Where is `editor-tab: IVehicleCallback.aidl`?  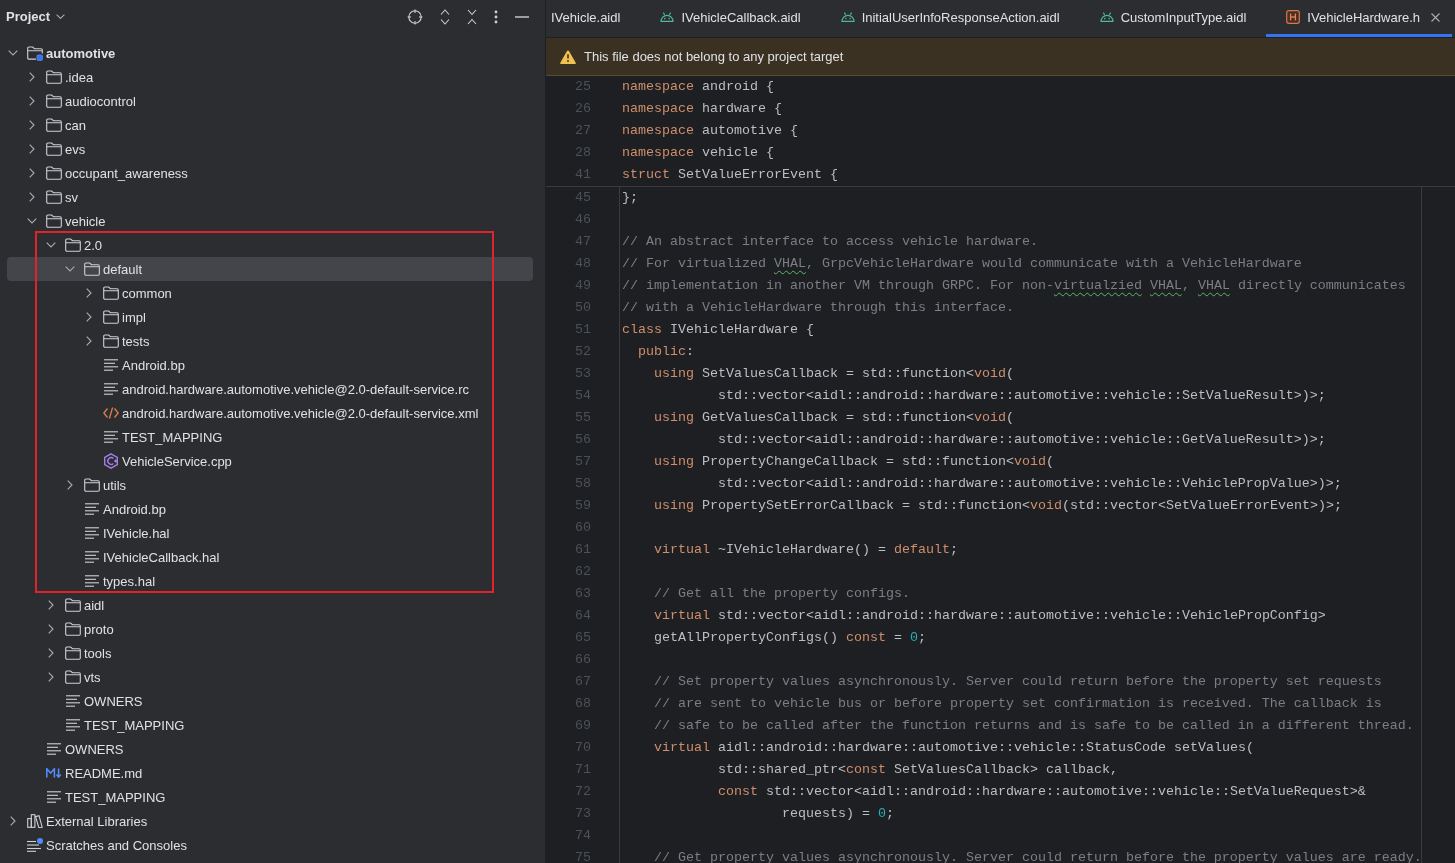 editor-tab: IVehicleCallback.aidl is located at coordinates (730, 18).